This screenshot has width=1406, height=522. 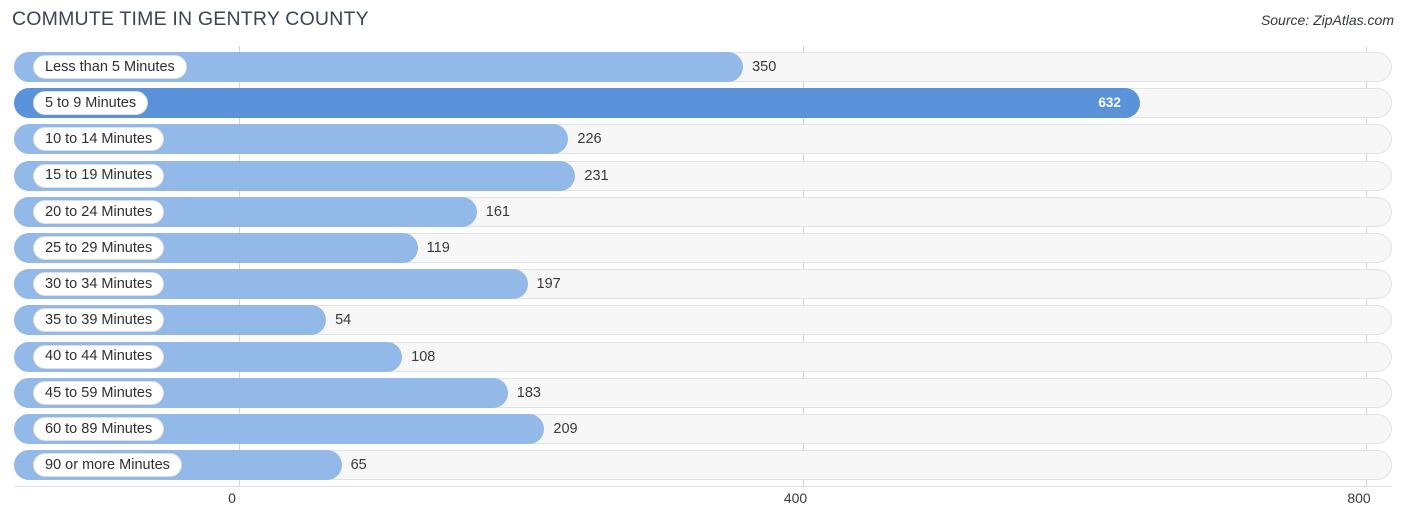 I want to click on value-label: 226, so click(x=589, y=139).